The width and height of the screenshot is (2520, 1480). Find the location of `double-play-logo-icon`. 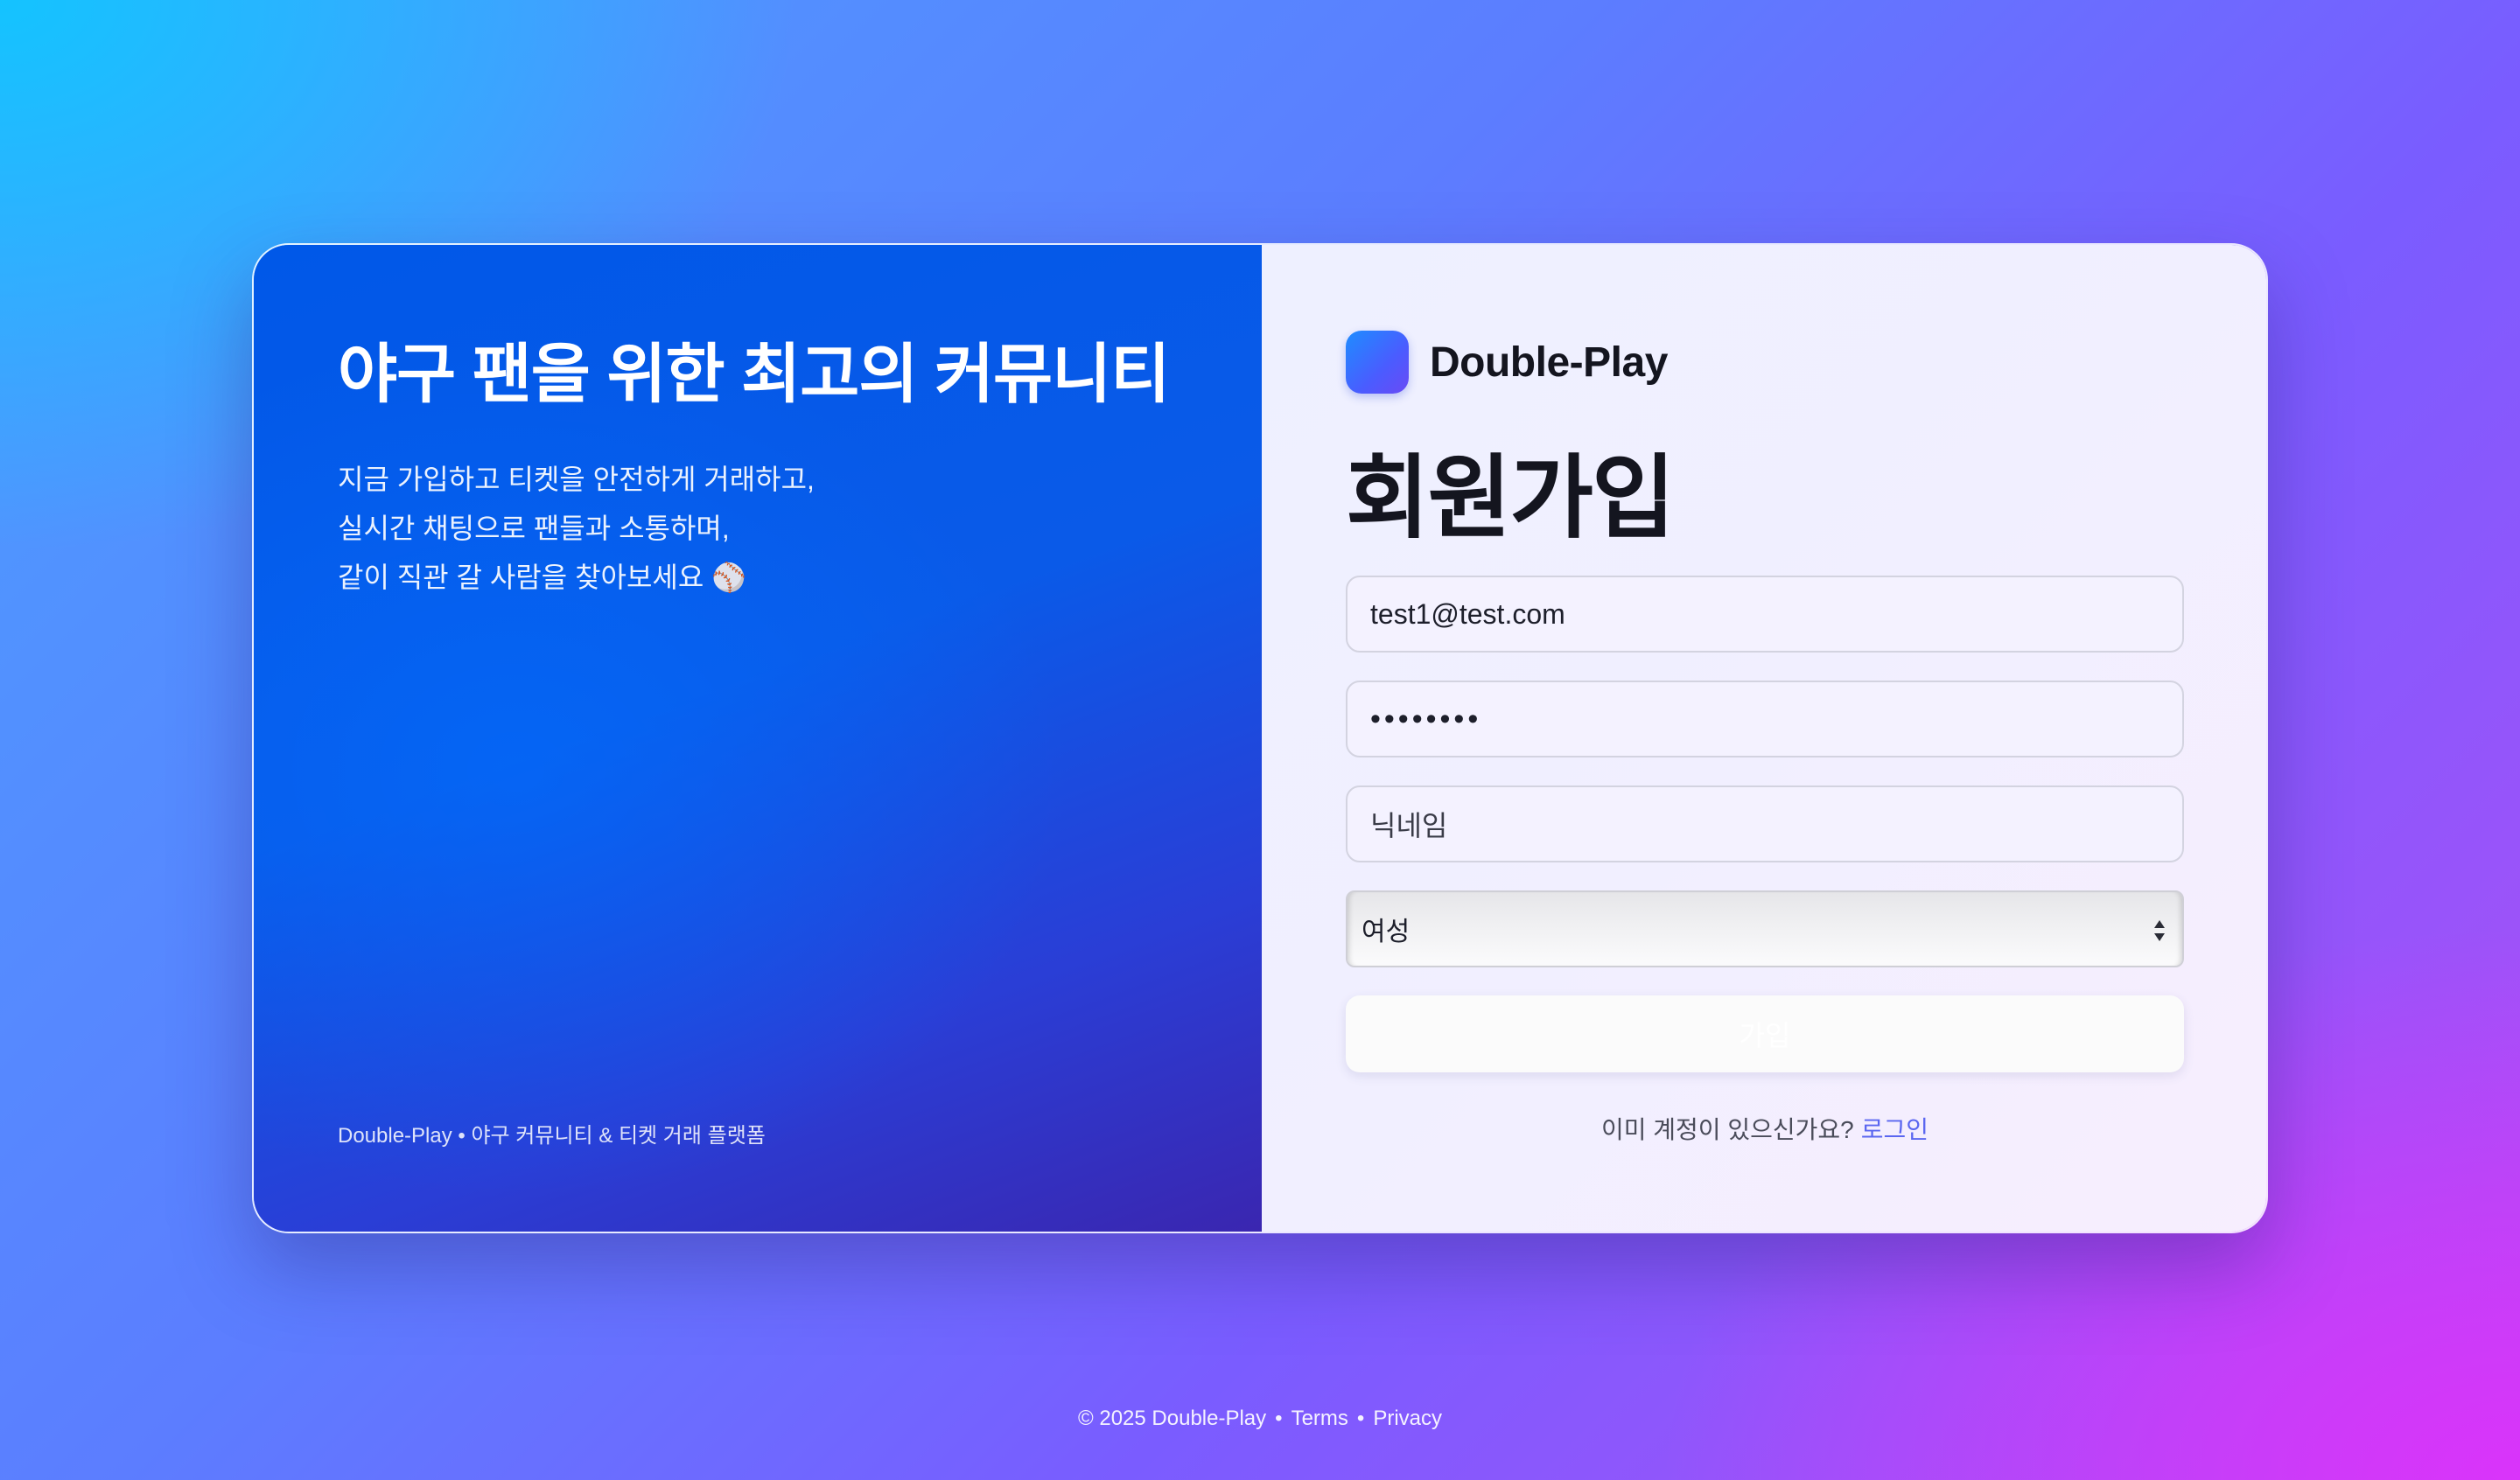

double-play-logo-icon is located at coordinates (1377, 363).